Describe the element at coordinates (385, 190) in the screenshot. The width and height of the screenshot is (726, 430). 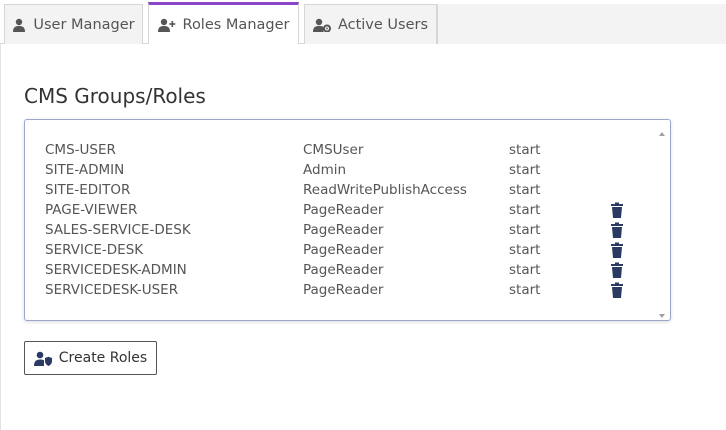
I see `role-access: ReadWritePublishAccess` at that location.